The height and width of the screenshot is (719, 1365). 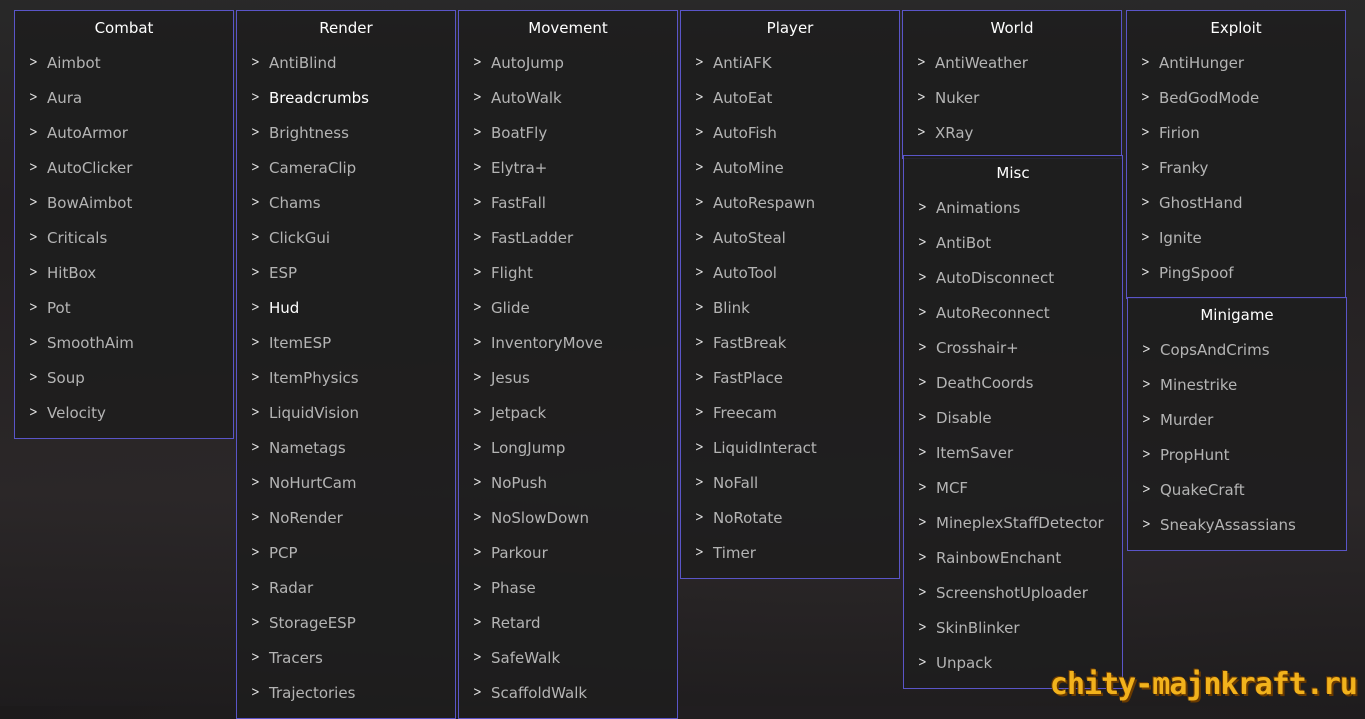 What do you see at coordinates (346, 447) in the screenshot?
I see `module-nametags: > Nametags` at bounding box center [346, 447].